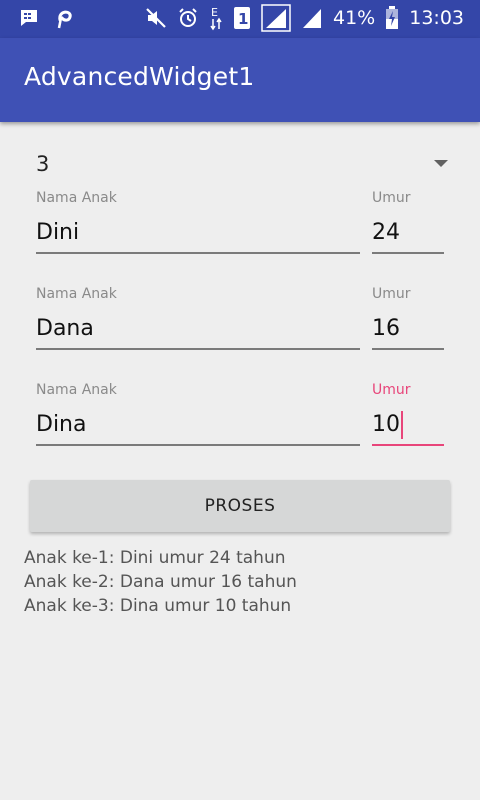 The width and height of the screenshot is (480, 800). I want to click on name-input: Dana, so click(198, 331).